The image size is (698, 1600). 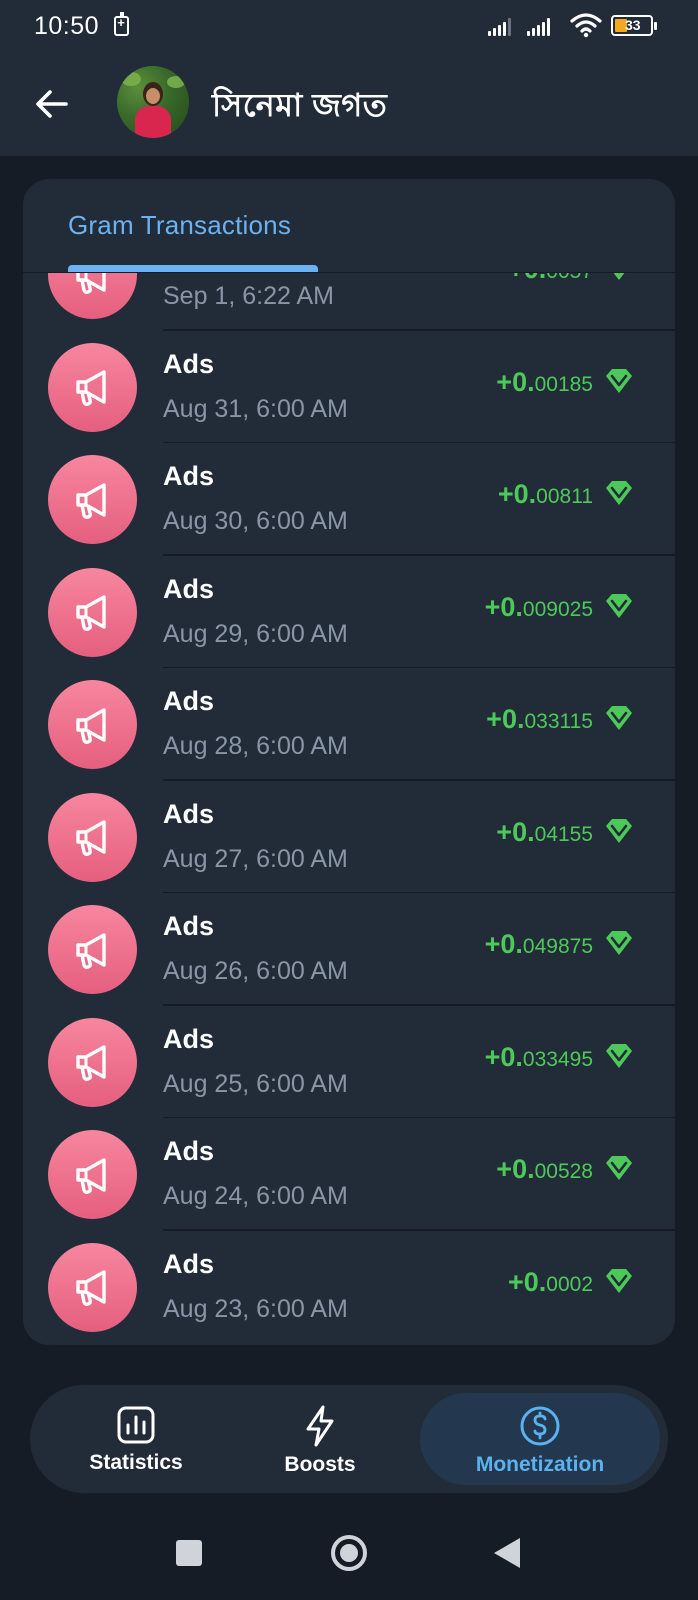 What do you see at coordinates (550, 1281) in the screenshot?
I see `transaction-amount: +0.0002` at bounding box center [550, 1281].